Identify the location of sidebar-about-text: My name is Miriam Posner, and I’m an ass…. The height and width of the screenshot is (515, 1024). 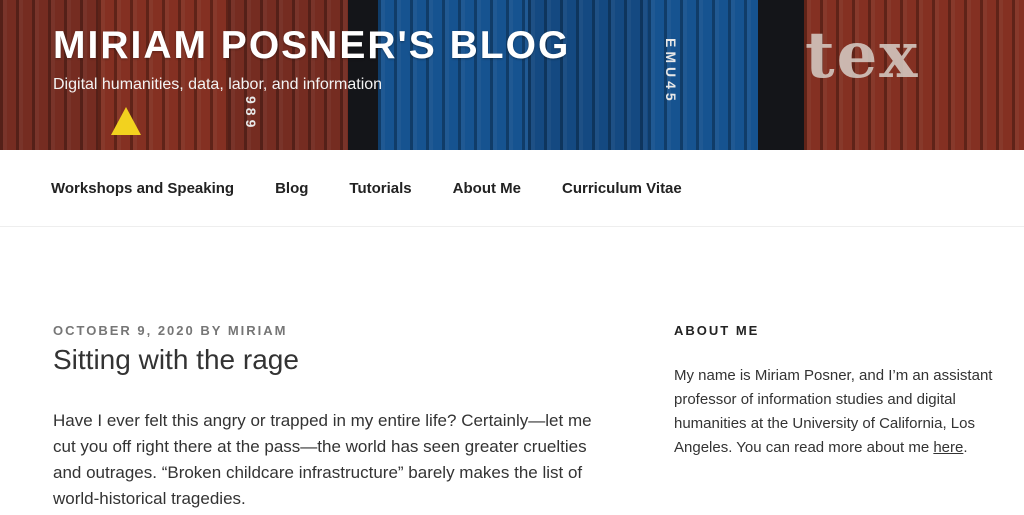
(839, 412).